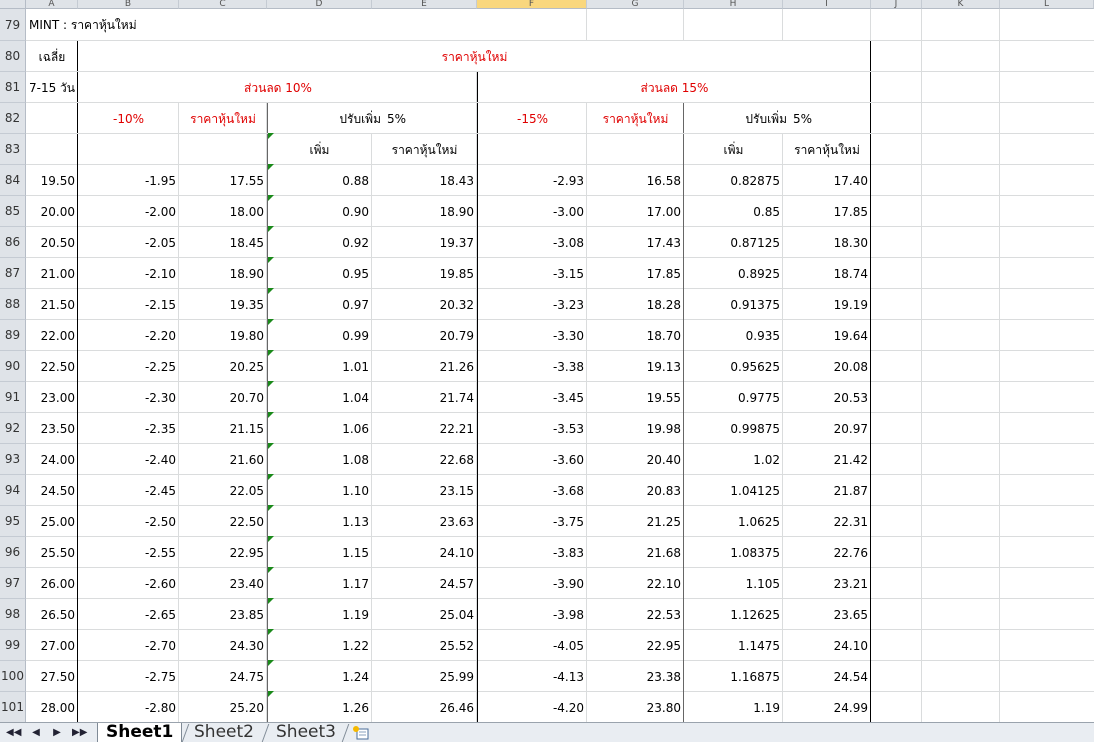 The height and width of the screenshot is (742, 1094). I want to click on table-cell: 22.00, so click(52, 335).